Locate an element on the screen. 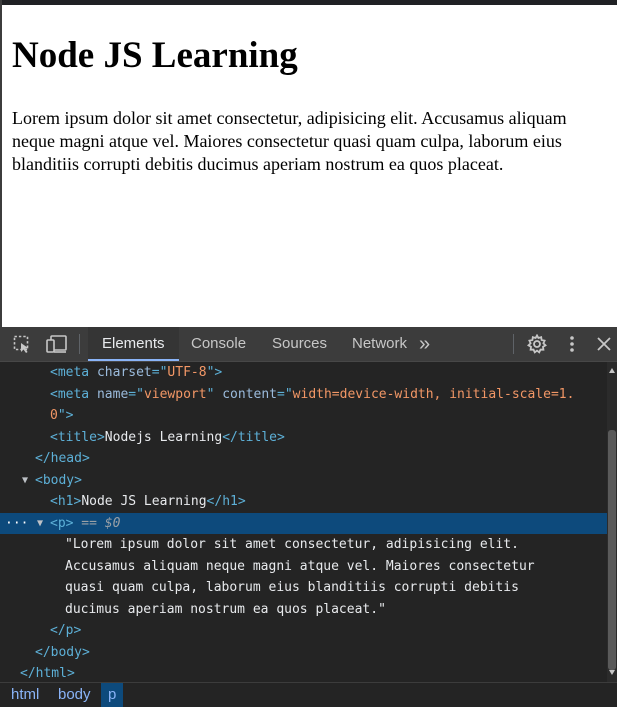 The width and height of the screenshot is (617, 707). settings-gear-icon is located at coordinates (537, 344).